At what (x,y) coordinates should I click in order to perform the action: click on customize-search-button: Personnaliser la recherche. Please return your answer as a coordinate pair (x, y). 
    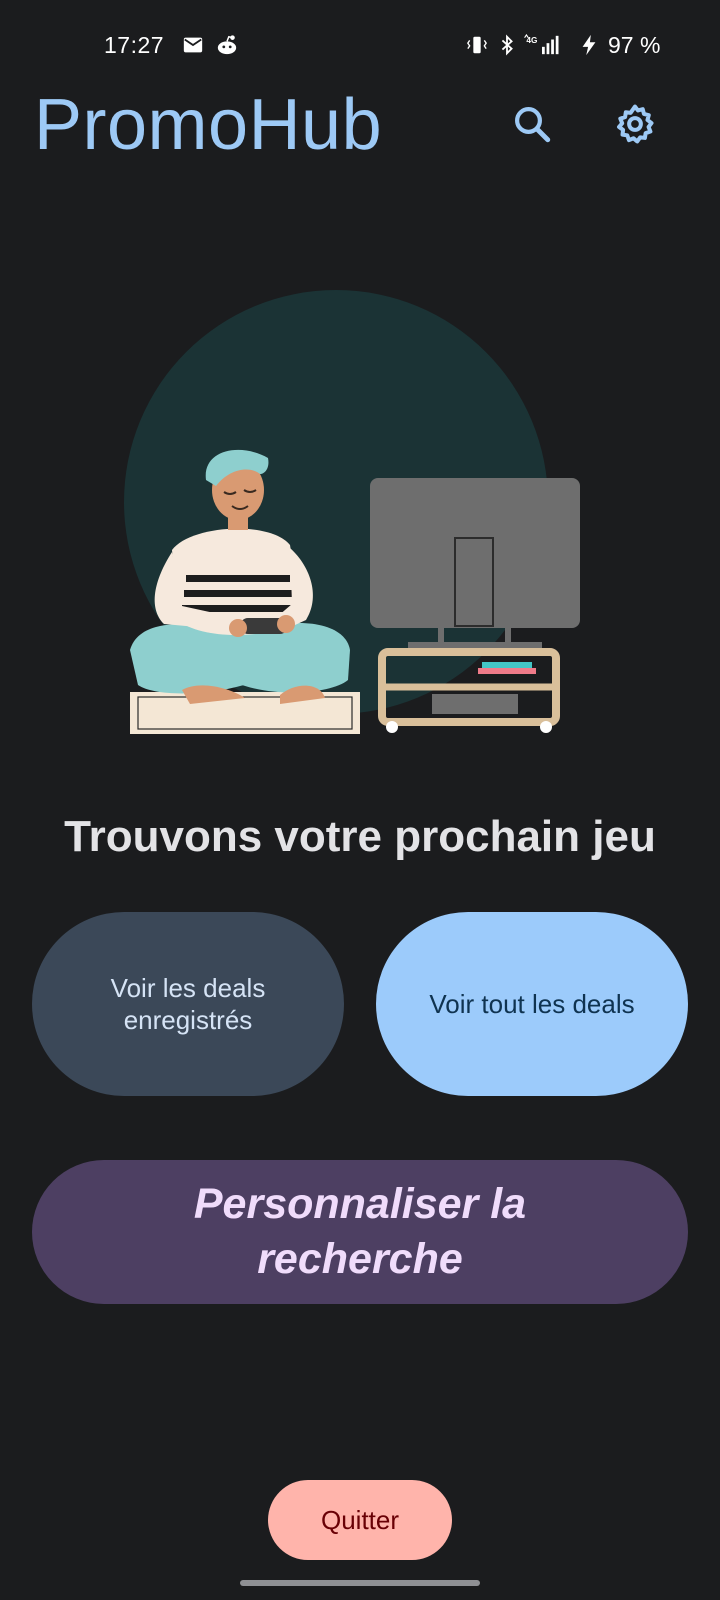
    Looking at the image, I should click on (360, 1232).